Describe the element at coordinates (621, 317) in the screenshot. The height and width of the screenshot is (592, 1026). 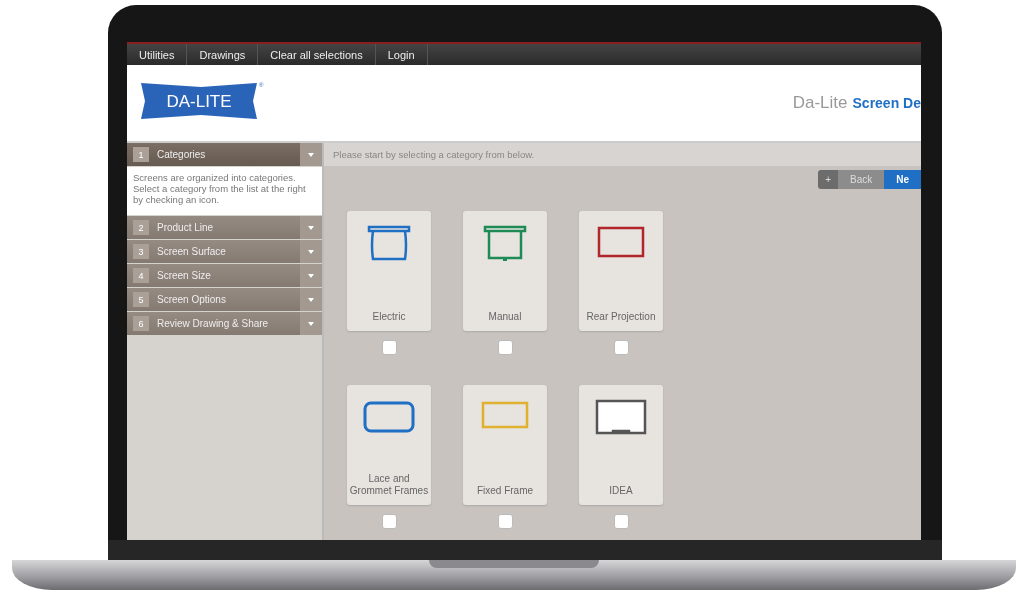
I see `category-label: Rear Projection` at that location.